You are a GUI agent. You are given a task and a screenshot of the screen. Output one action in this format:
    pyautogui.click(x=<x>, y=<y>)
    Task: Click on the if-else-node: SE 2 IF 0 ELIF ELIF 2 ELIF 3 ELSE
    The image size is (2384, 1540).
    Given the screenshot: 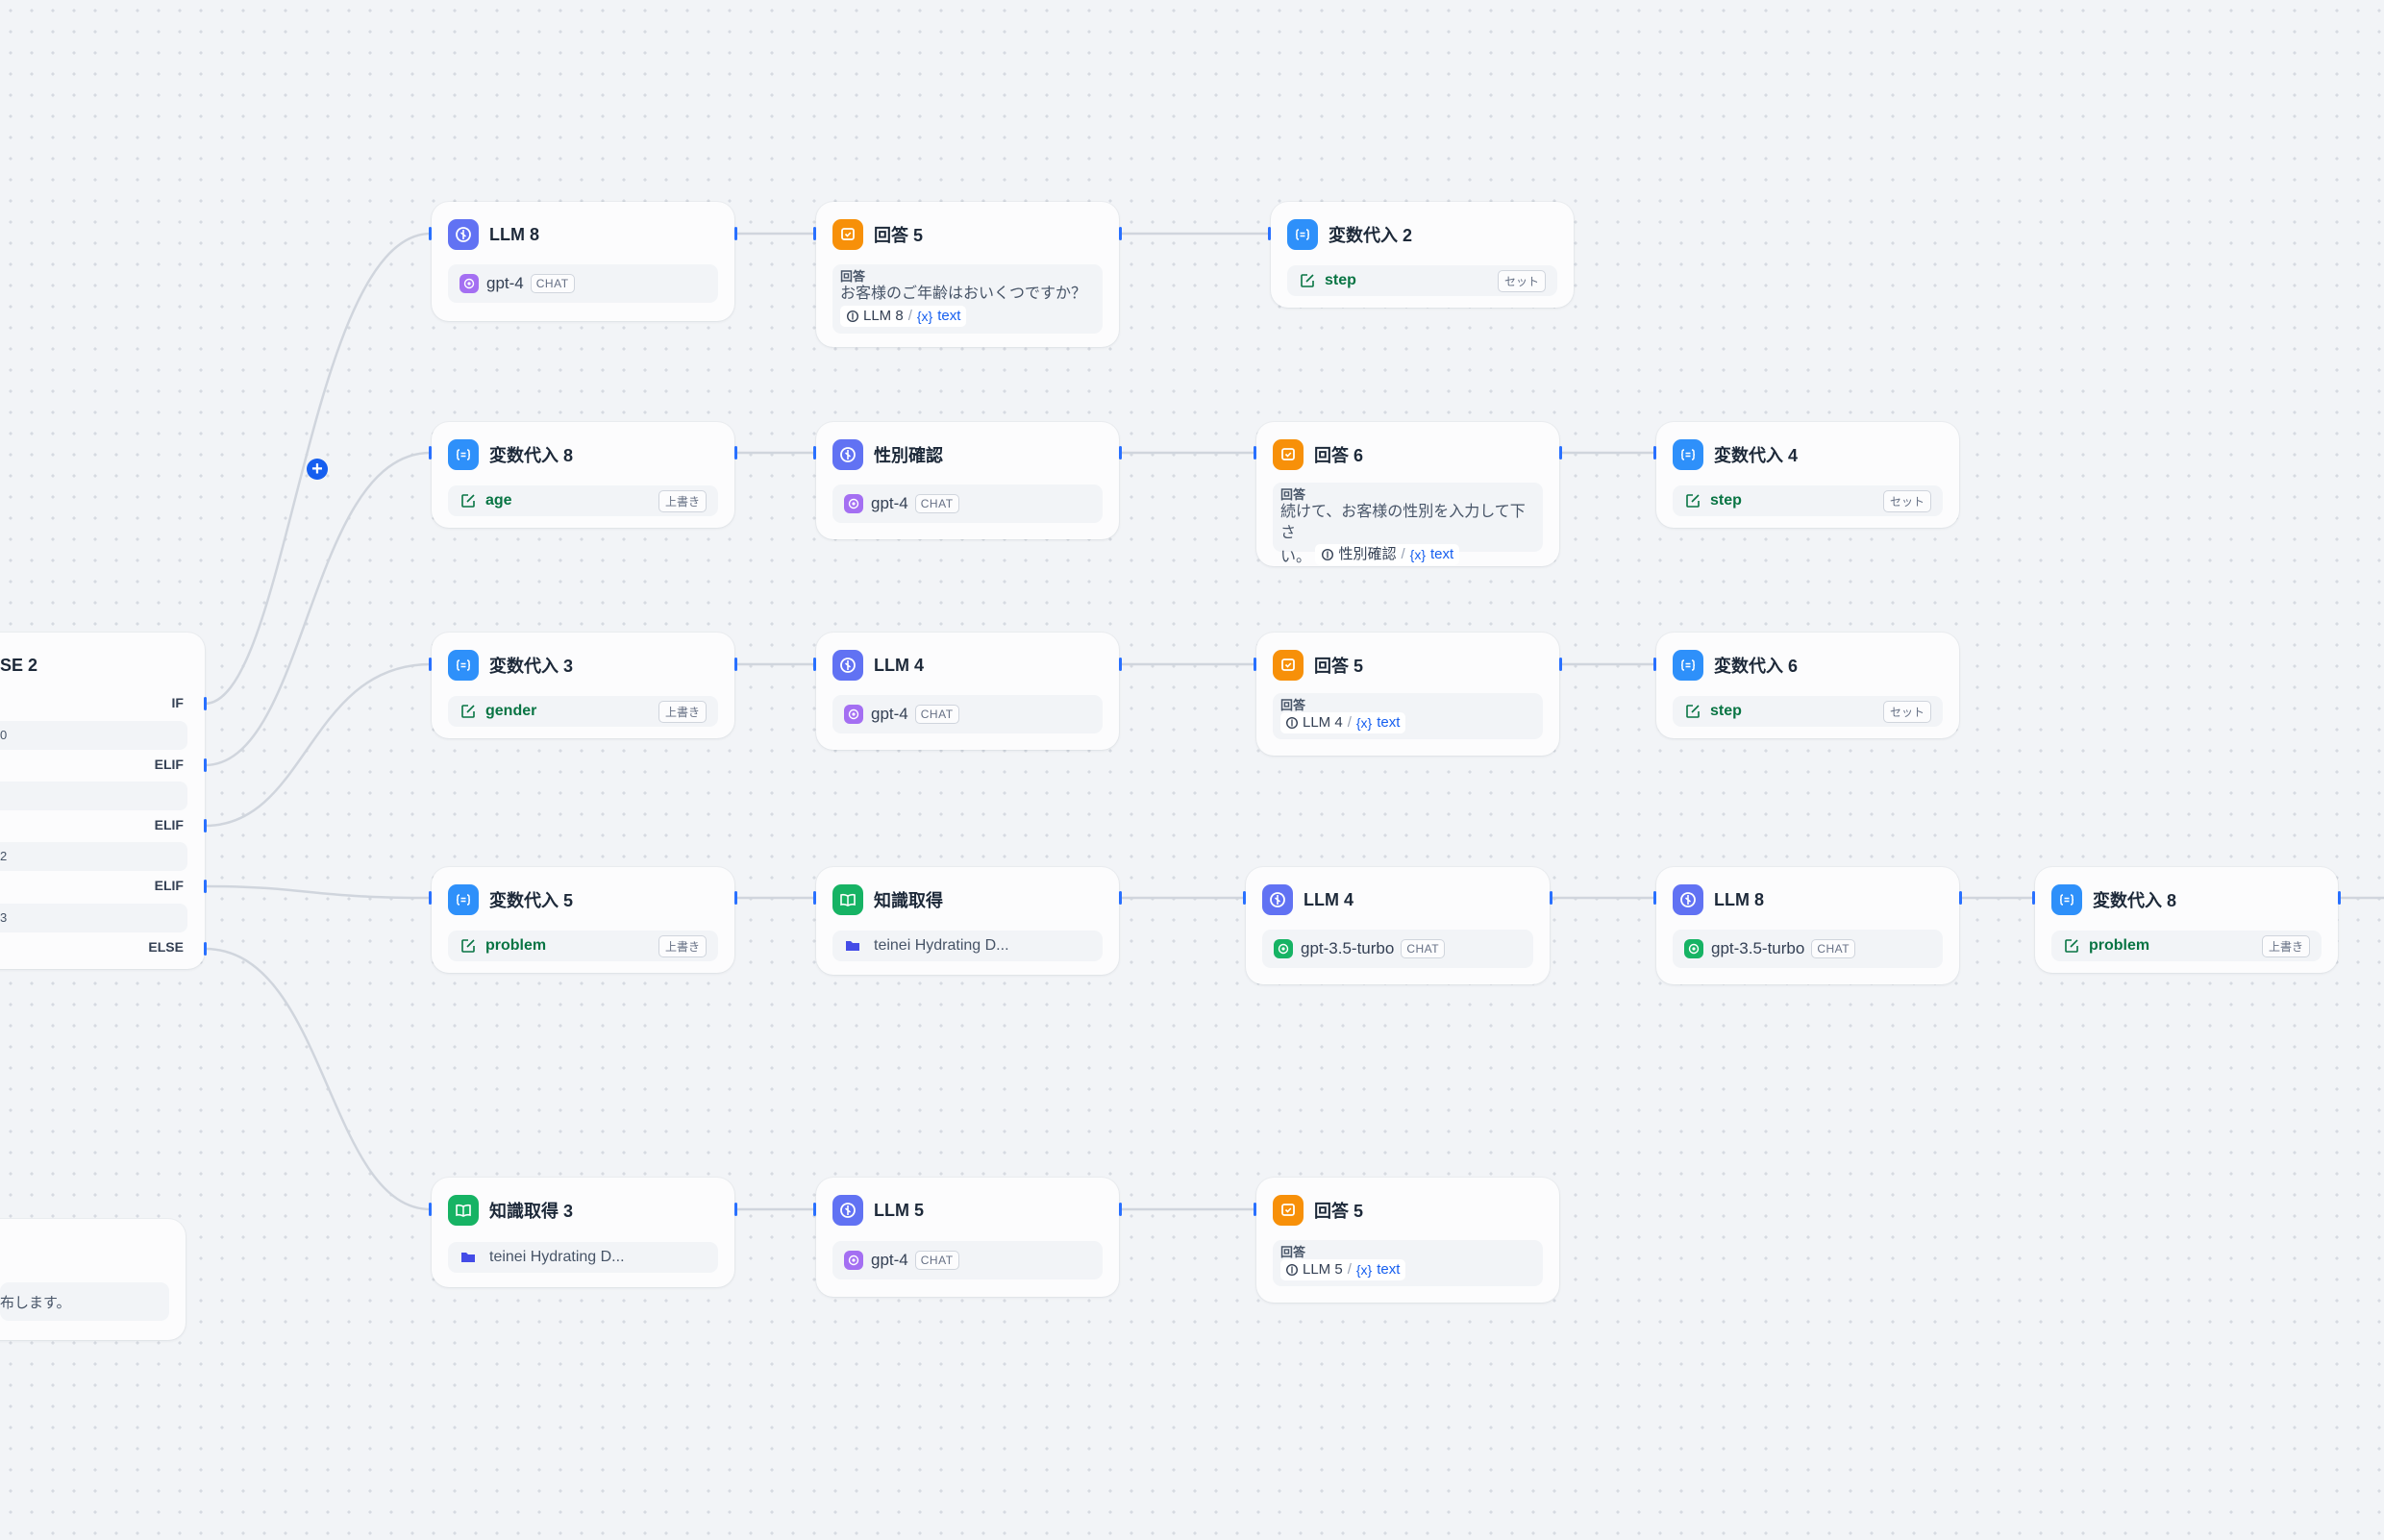 What is the action you would take?
    pyautogui.click(x=102, y=801)
    